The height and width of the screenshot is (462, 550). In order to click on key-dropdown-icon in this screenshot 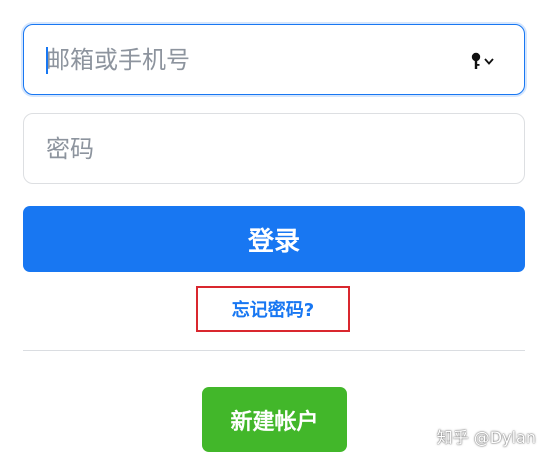, I will do `click(484, 61)`.